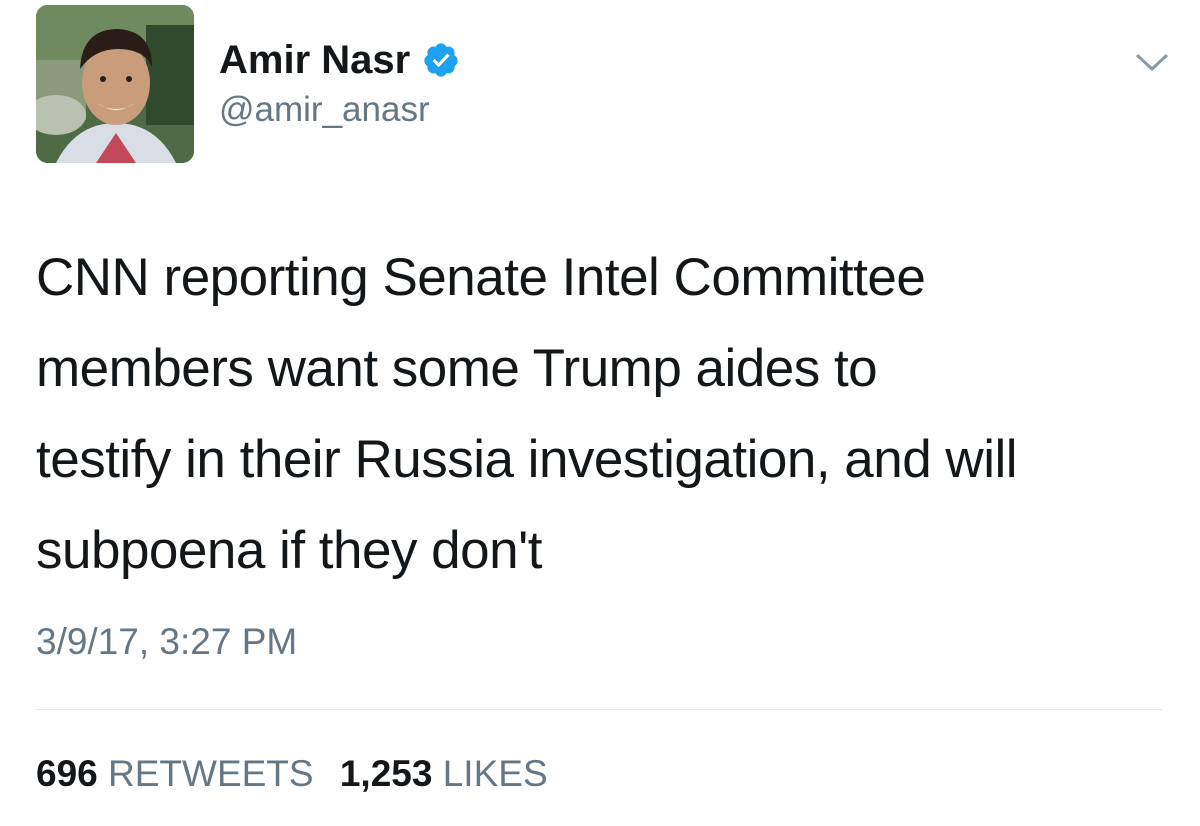  I want to click on display-name-text: Amir Nasr, so click(315, 60).